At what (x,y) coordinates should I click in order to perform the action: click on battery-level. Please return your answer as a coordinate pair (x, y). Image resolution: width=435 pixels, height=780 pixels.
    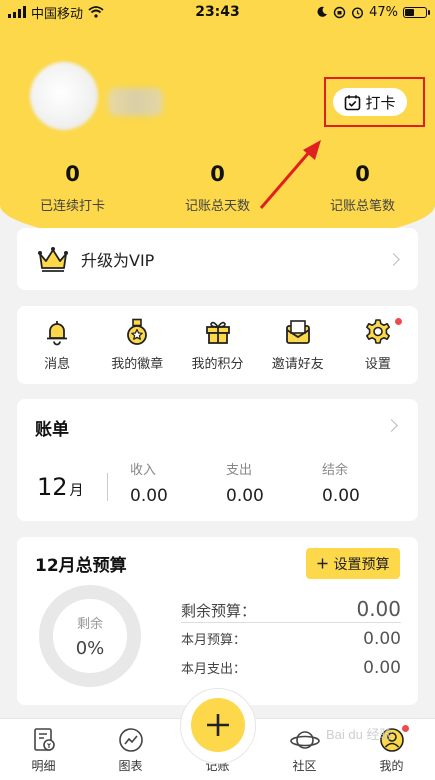
    Looking at the image, I should click on (410, 12).